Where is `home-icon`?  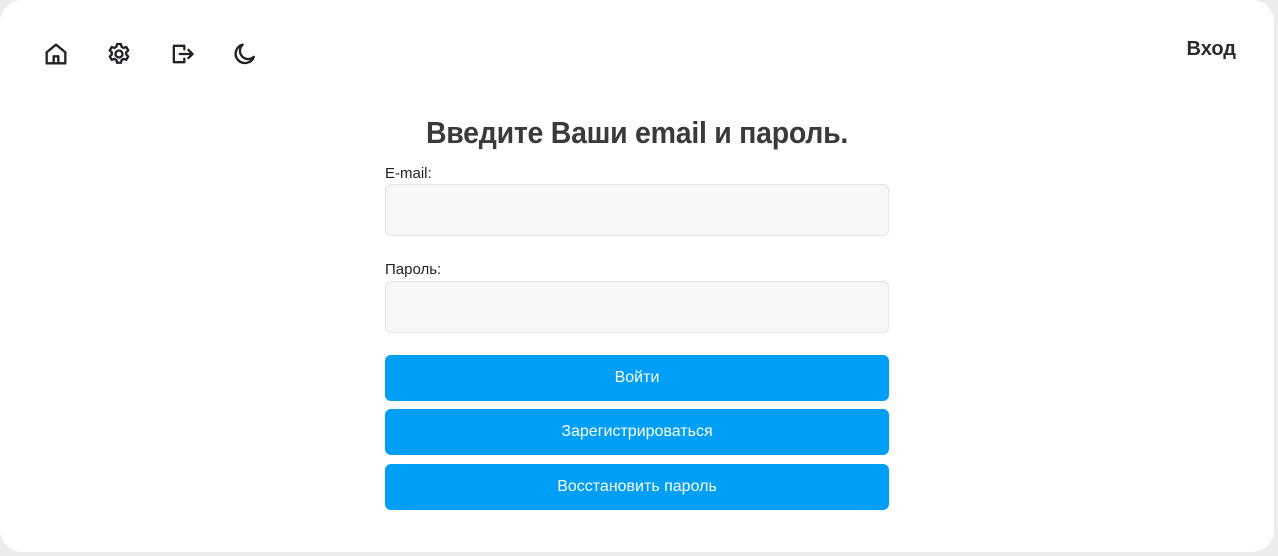
home-icon is located at coordinates (56, 54).